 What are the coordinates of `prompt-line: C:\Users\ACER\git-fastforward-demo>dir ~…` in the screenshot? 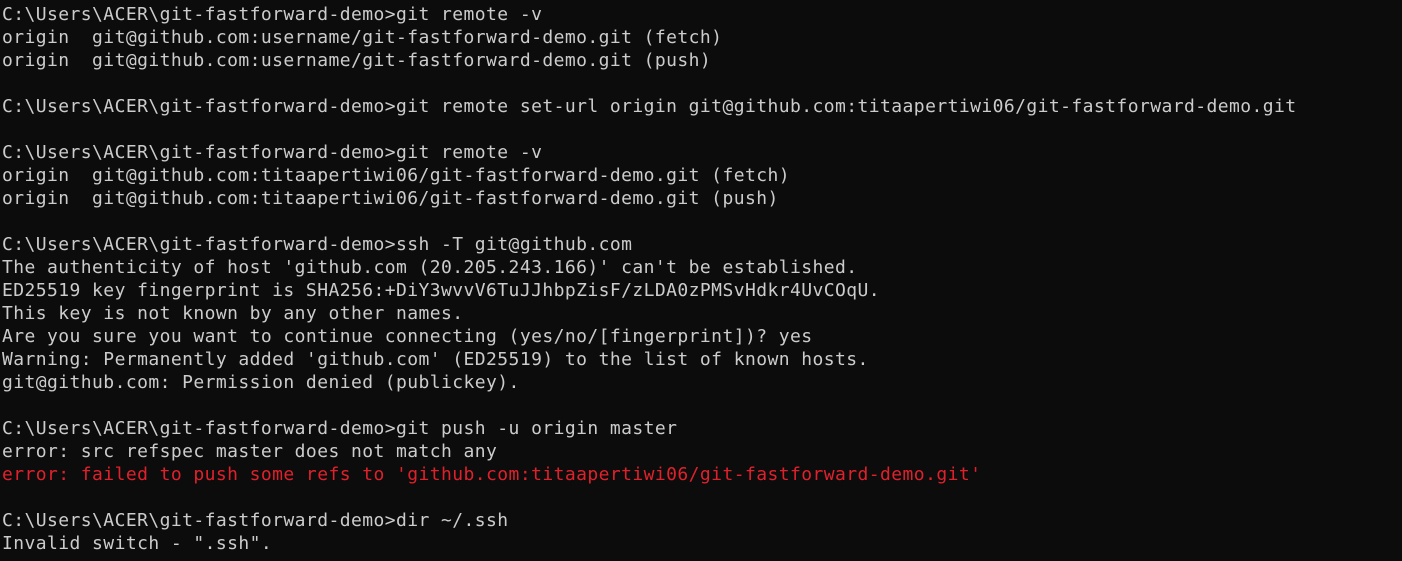 It's located at (255, 520).